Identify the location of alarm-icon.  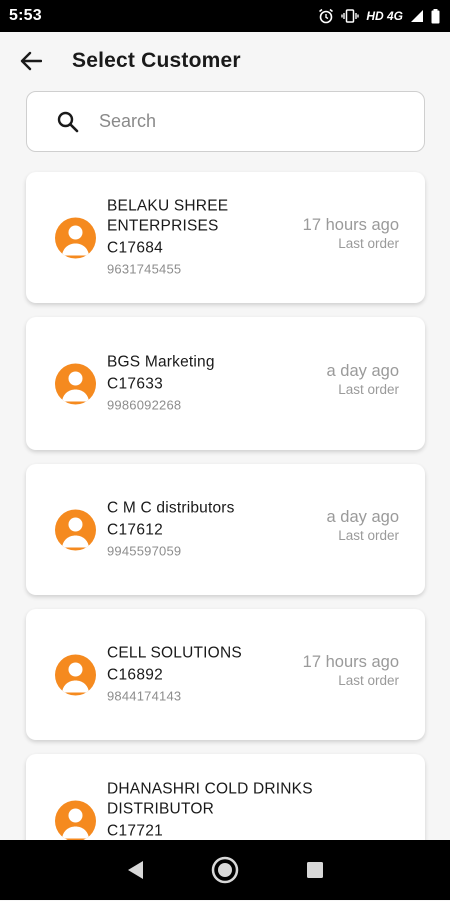
(326, 16).